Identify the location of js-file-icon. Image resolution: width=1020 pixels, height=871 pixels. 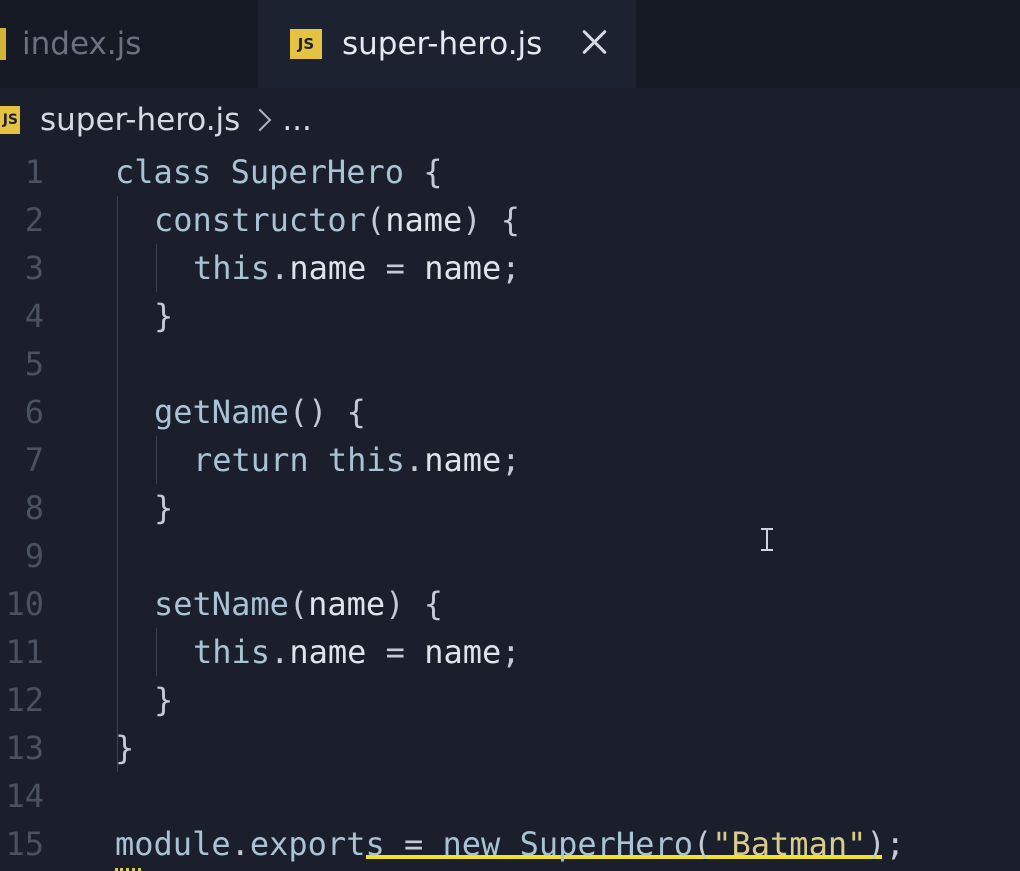
(3, 44).